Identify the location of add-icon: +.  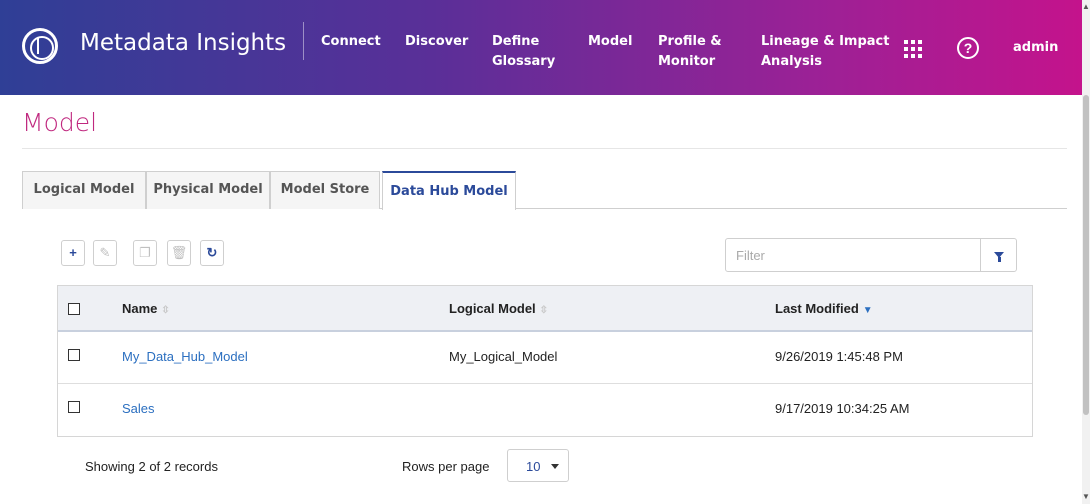
(73, 252).